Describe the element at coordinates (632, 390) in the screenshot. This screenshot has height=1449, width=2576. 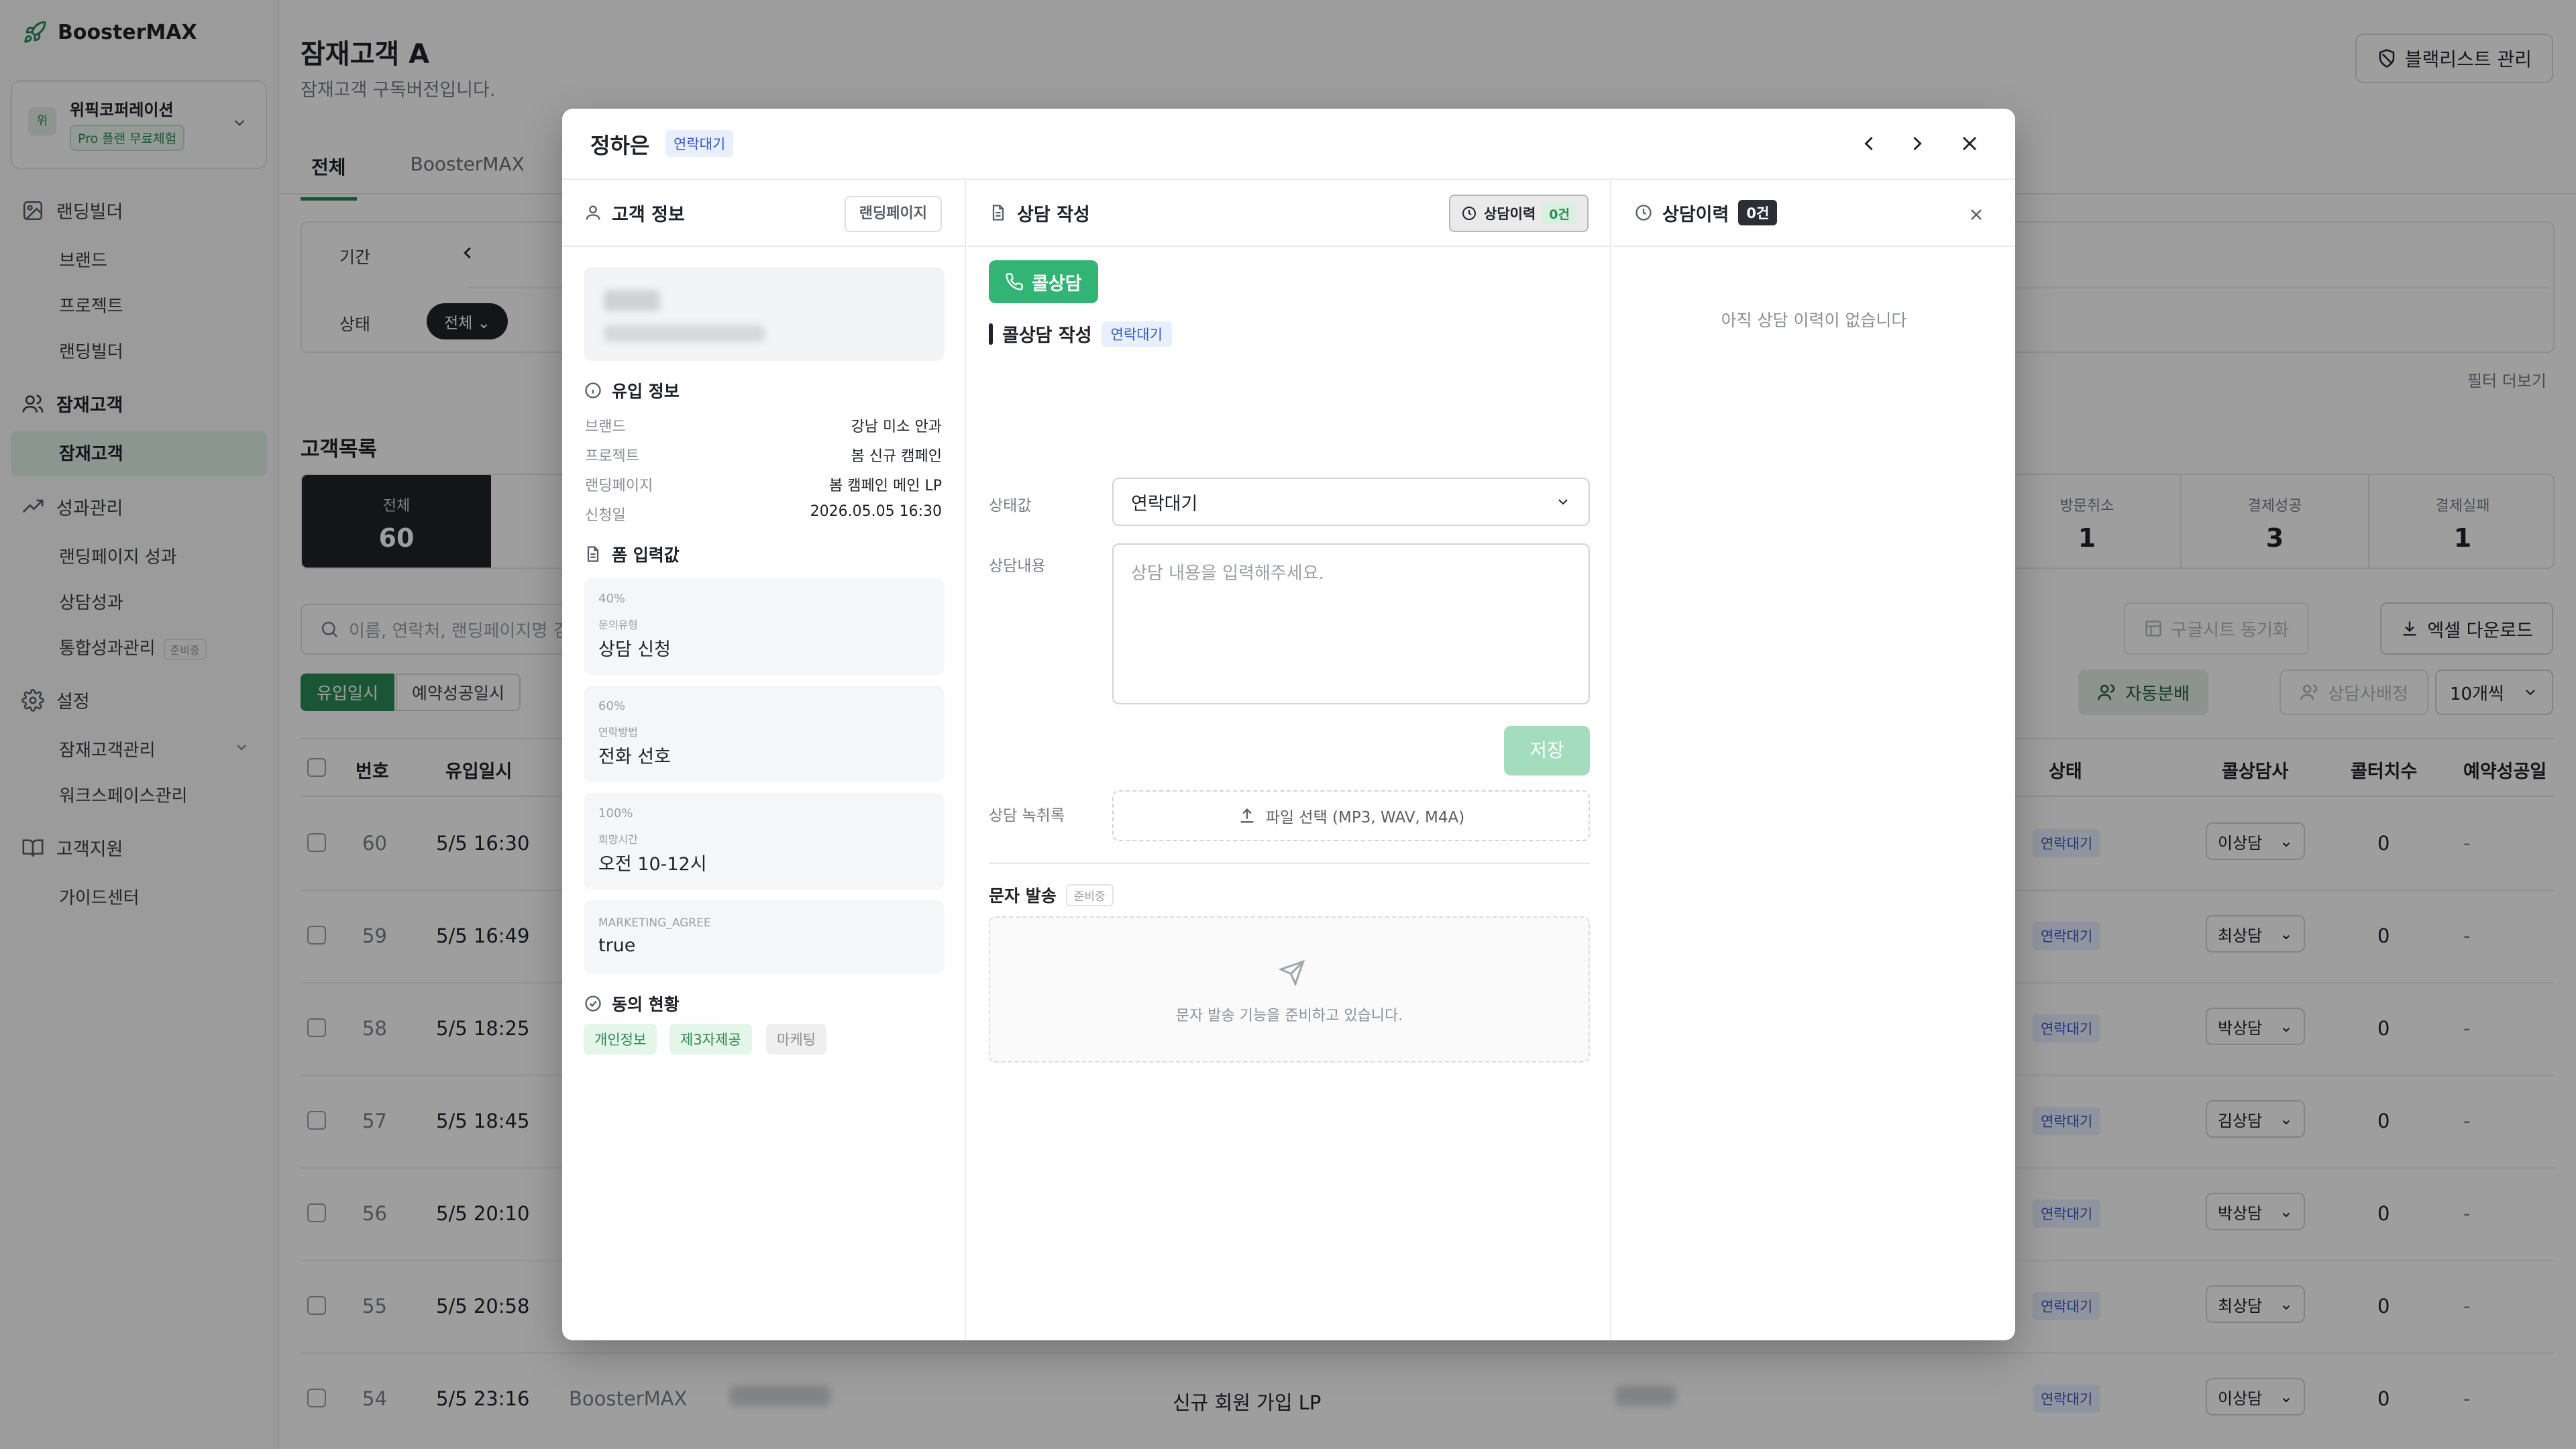
I see `inflow-section-title: 유입 정보` at that location.